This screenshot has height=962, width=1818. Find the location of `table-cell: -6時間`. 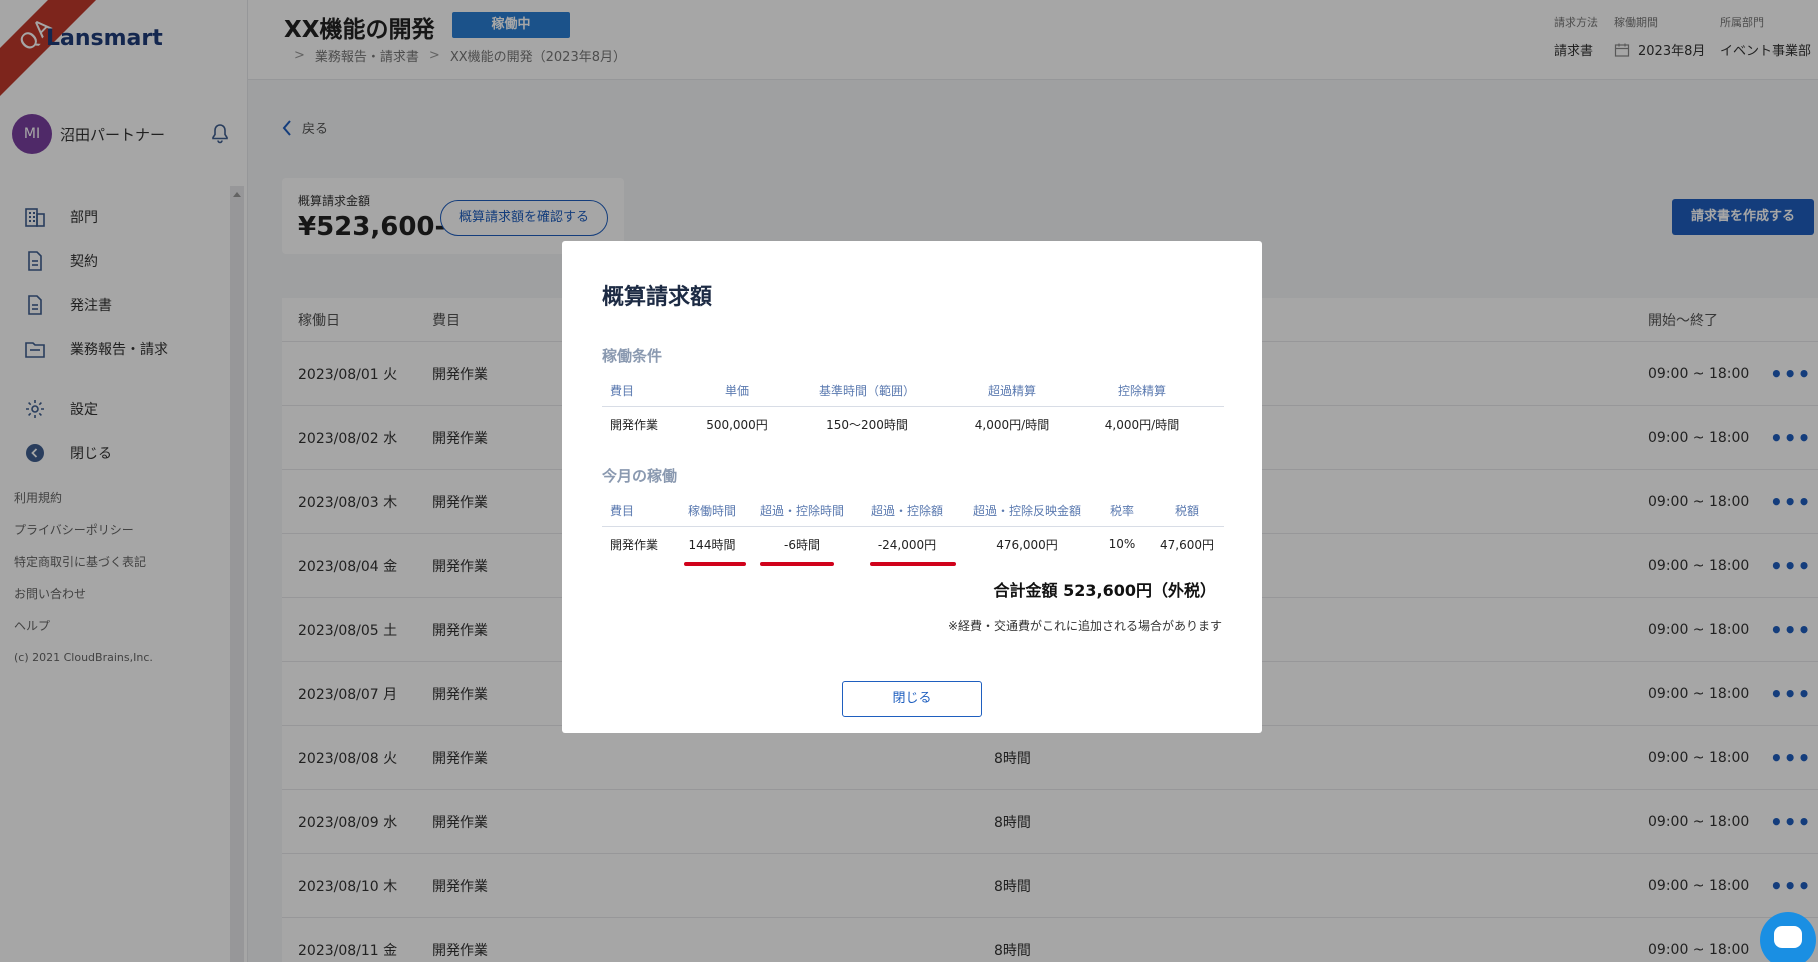

table-cell: -6時間 is located at coordinates (802, 544).